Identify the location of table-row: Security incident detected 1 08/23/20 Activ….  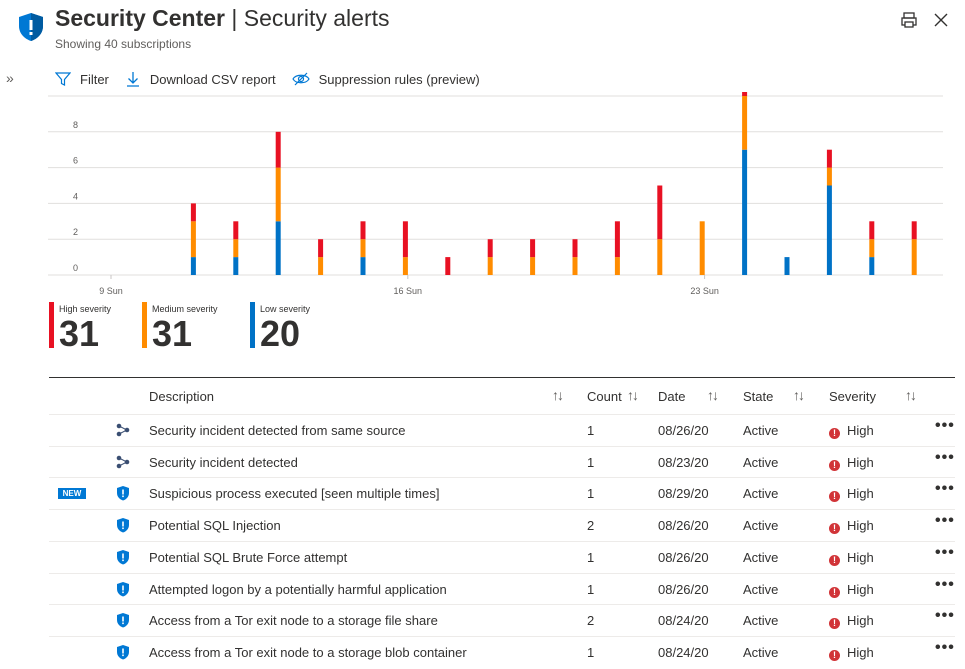
(502, 461).